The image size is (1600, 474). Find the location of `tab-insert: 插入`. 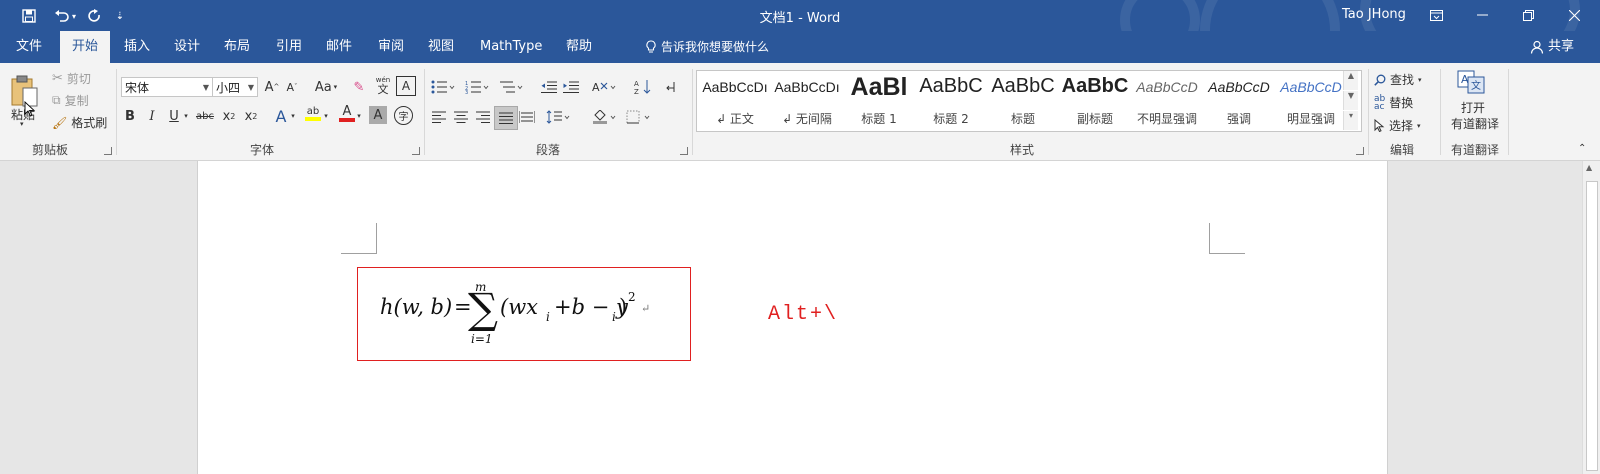

tab-insert: 插入 is located at coordinates (137, 47).